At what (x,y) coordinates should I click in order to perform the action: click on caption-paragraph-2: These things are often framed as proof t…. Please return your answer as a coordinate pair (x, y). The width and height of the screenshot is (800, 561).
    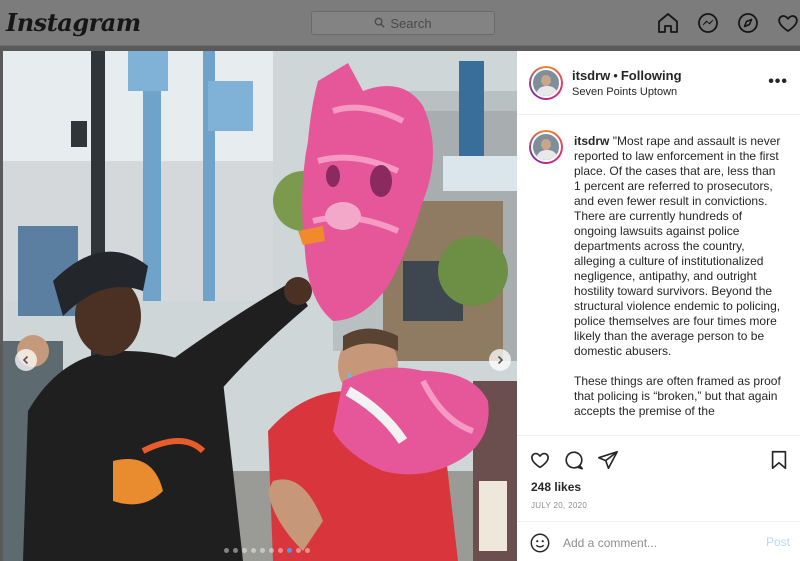
    Looking at the image, I should click on (677, 396).